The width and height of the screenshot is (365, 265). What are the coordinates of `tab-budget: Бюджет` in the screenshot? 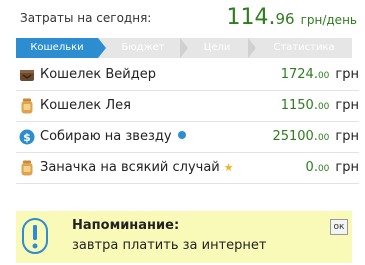 It's located at (147, 48).